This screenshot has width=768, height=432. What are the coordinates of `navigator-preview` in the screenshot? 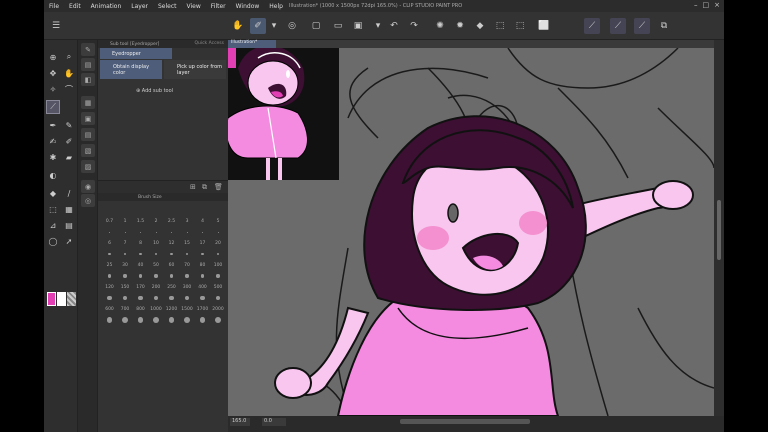 It's located at (283, 114).